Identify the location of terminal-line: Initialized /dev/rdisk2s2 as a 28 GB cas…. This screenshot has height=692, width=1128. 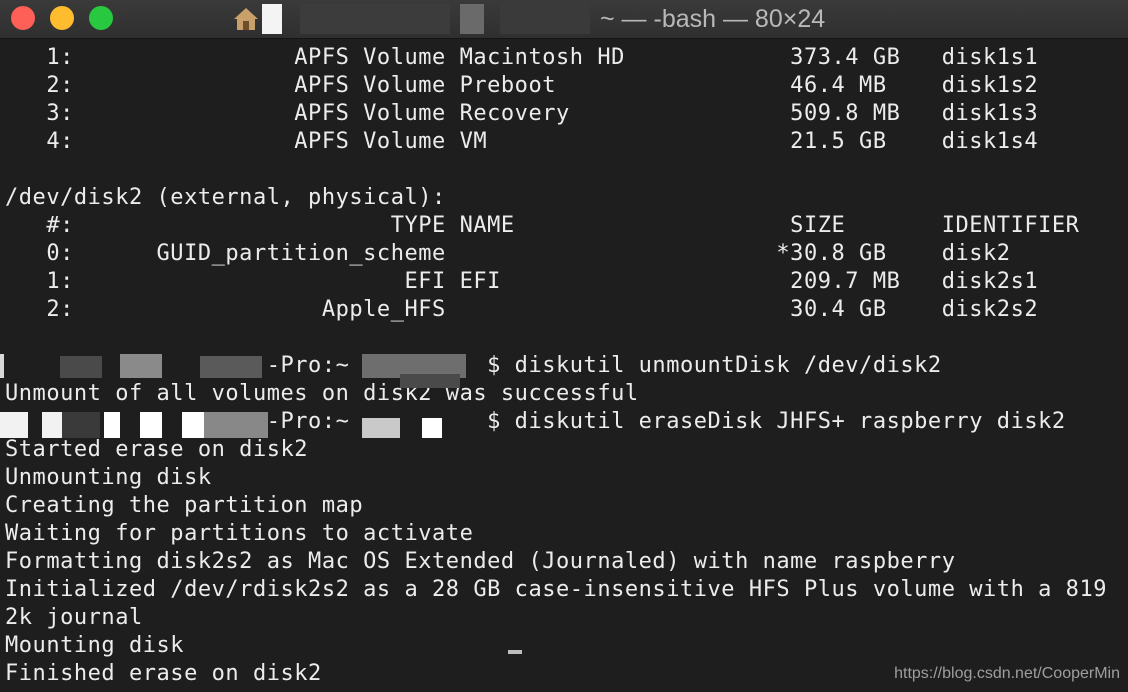
(556, 589).